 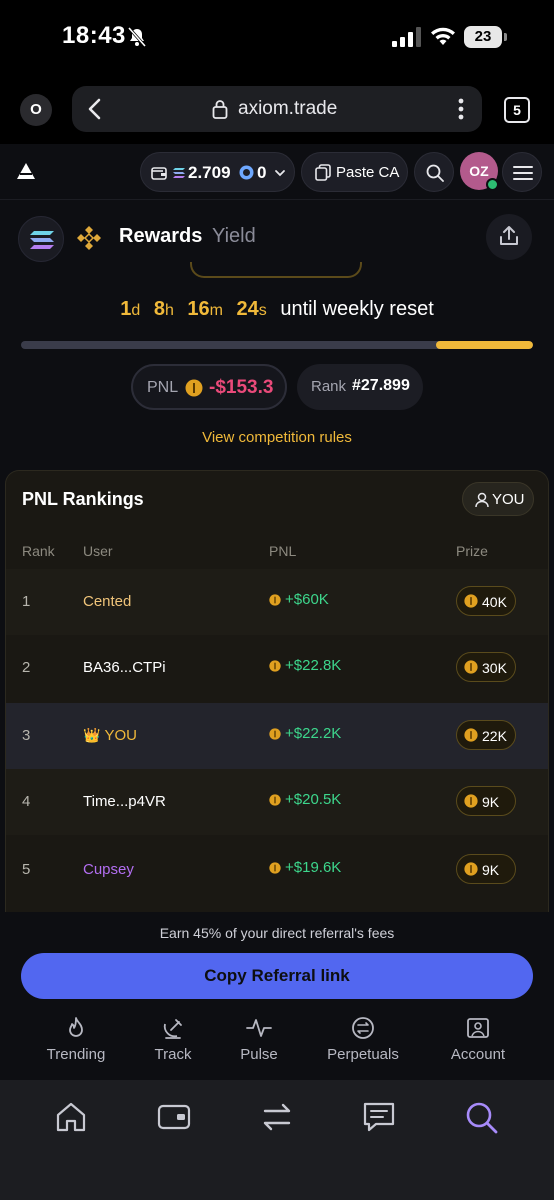 What do you see at coordinates (220, 109) in the screenshot?
I see `lock-icon` at bounding box center [220, 109].